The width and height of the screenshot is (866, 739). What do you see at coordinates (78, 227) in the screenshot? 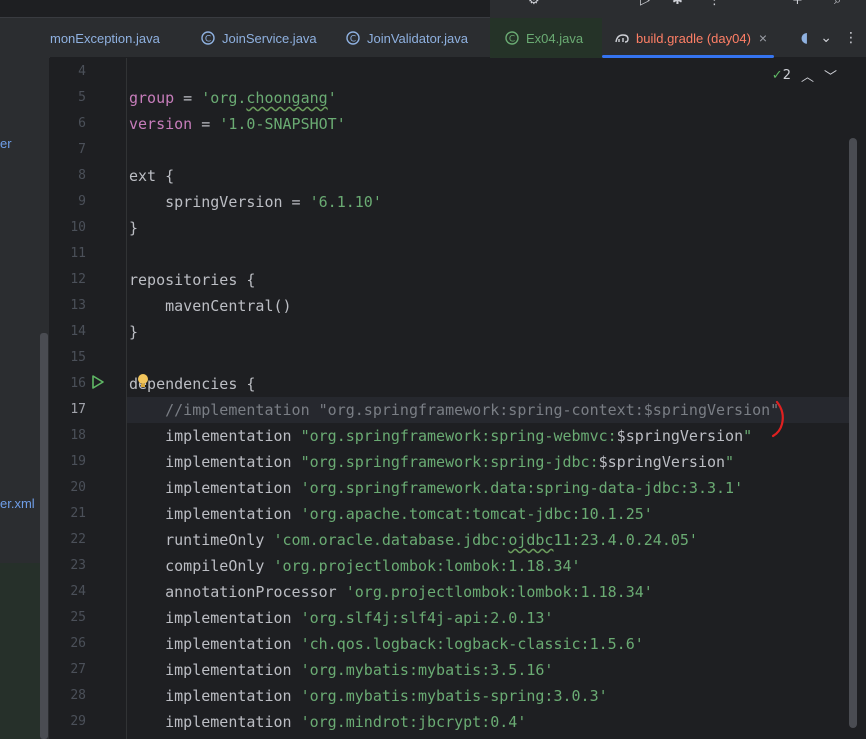
I see `line-number: 10` at bounding box center [78, 227].